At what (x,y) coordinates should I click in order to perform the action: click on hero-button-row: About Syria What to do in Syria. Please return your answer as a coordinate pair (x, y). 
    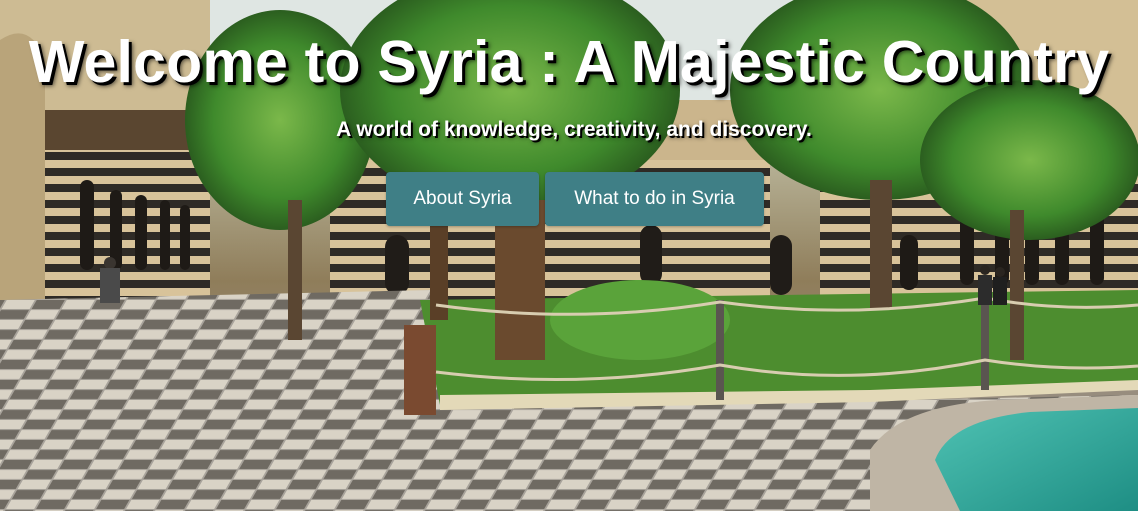
    Looking at the image, I should click on (575, 199).